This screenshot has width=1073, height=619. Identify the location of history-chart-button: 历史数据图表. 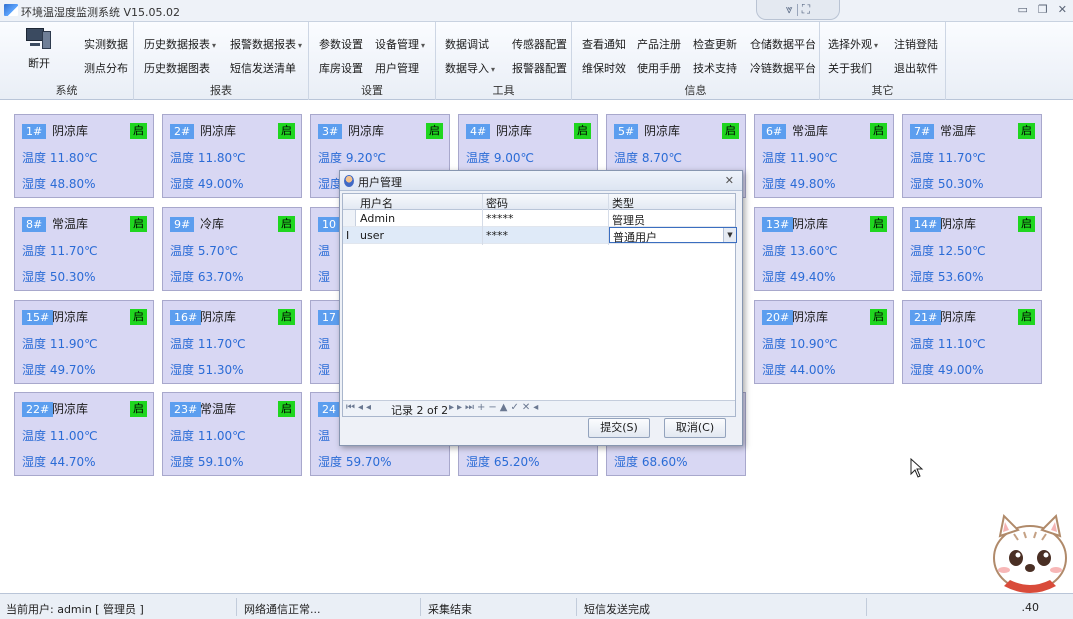
(177, 68).